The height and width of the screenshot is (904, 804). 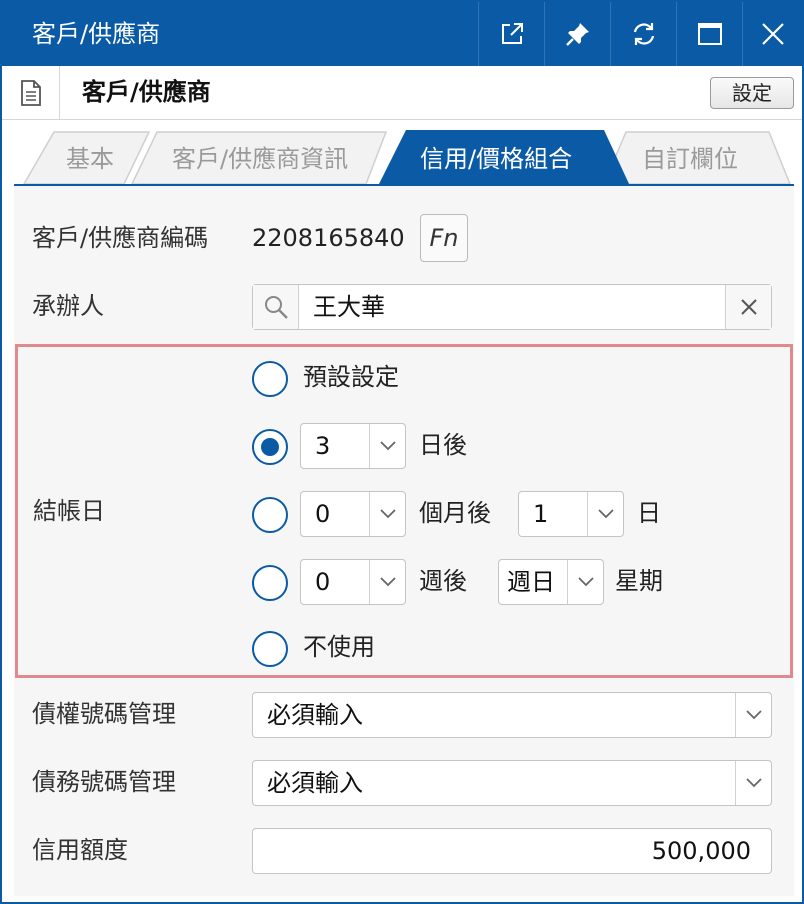 I want to click on handler-search-button, so click(x=276, y=307).